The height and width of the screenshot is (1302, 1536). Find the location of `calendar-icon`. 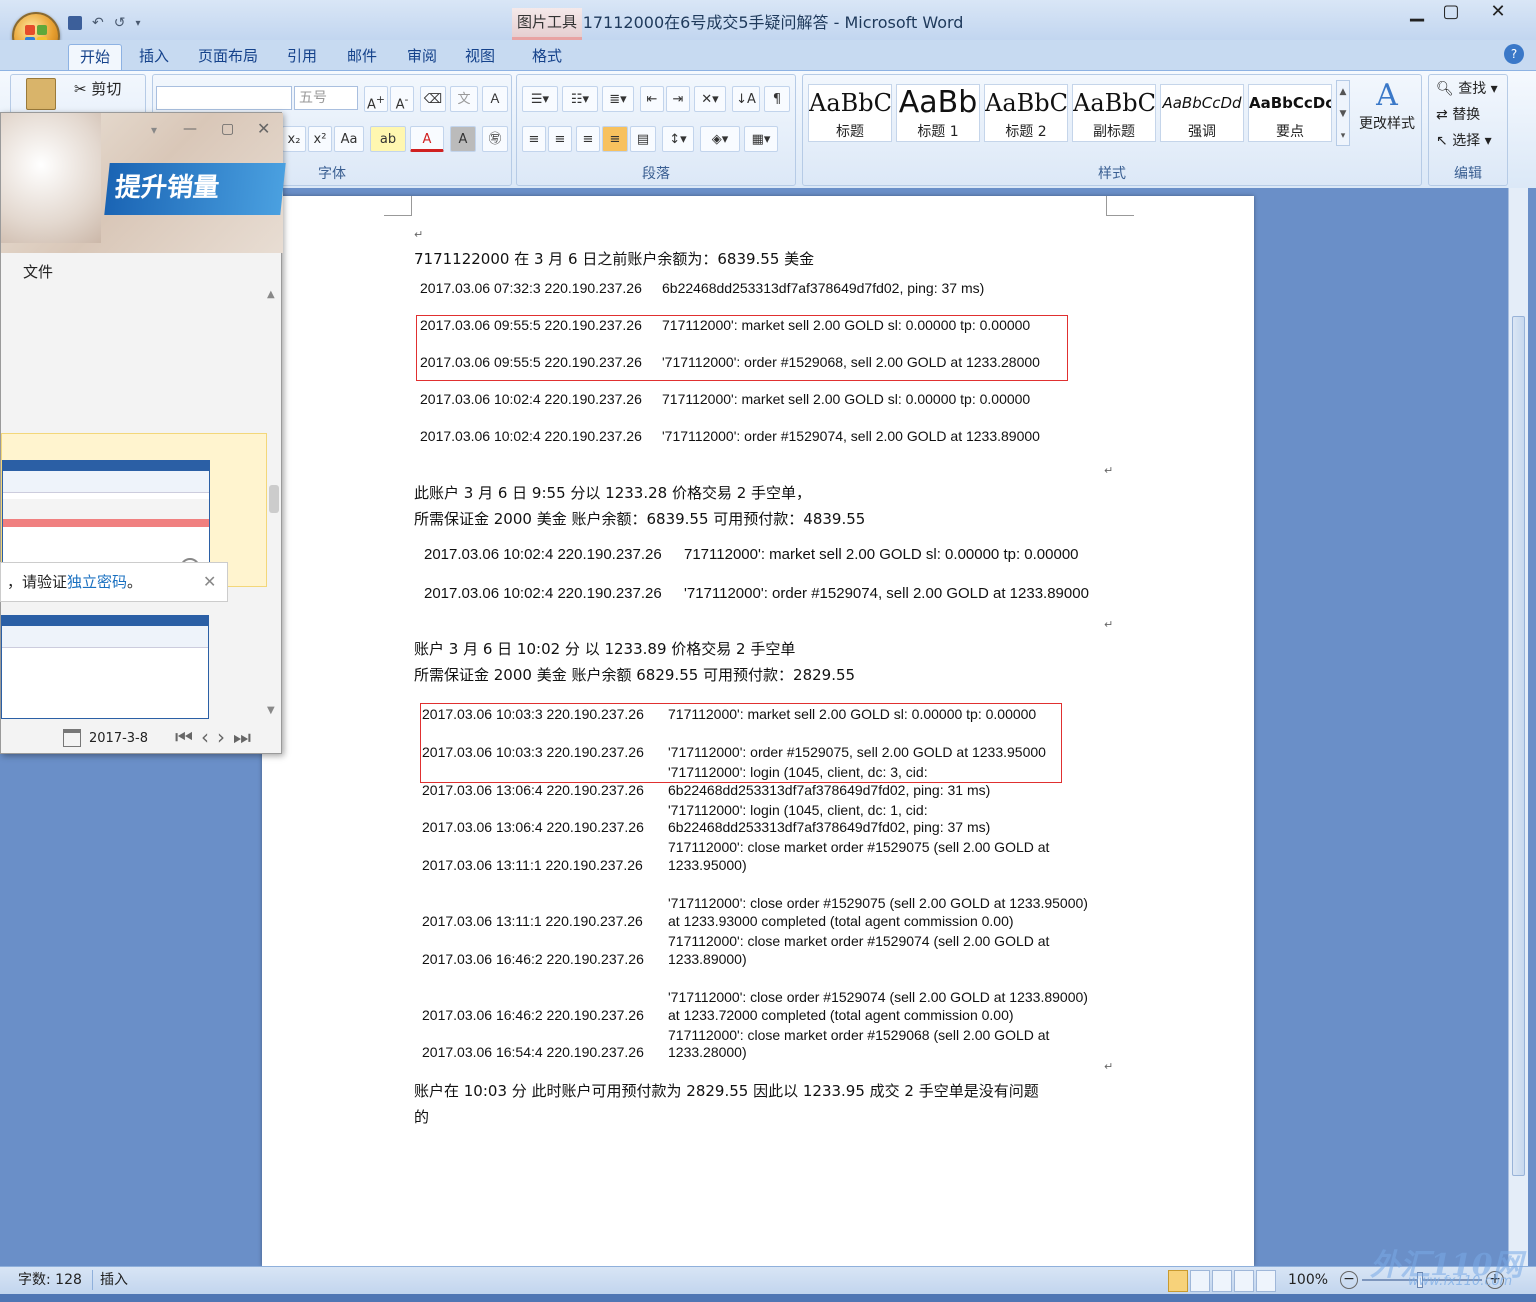

calendar-icon is located at coordinates (72, 738).